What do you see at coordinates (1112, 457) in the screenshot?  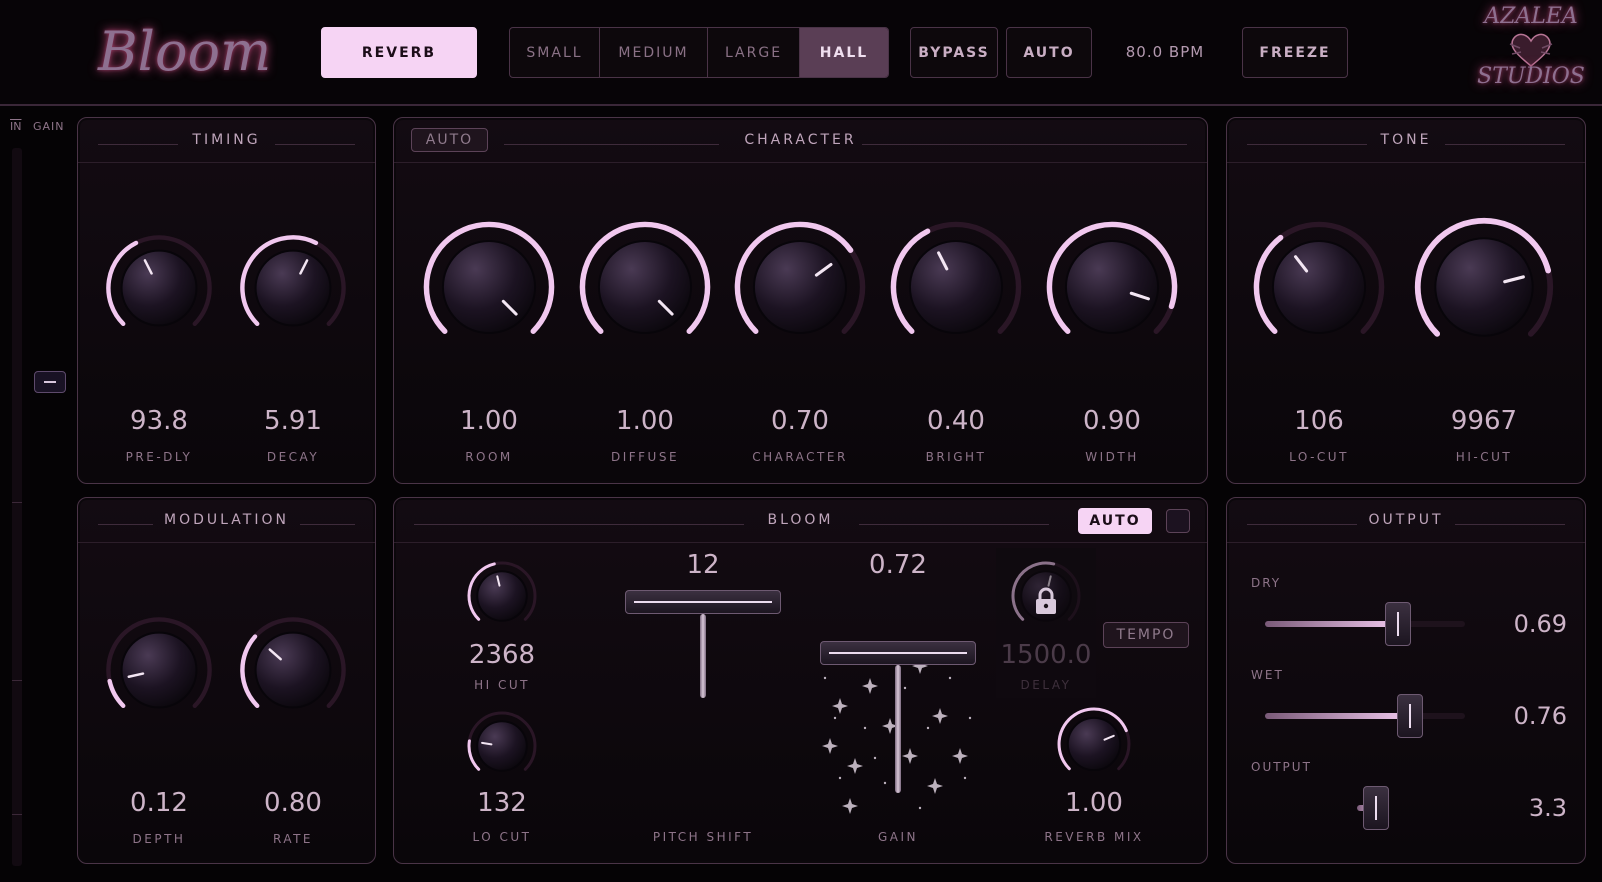 I see `width-label: WIDTH` at bounding box center [1112, 457].